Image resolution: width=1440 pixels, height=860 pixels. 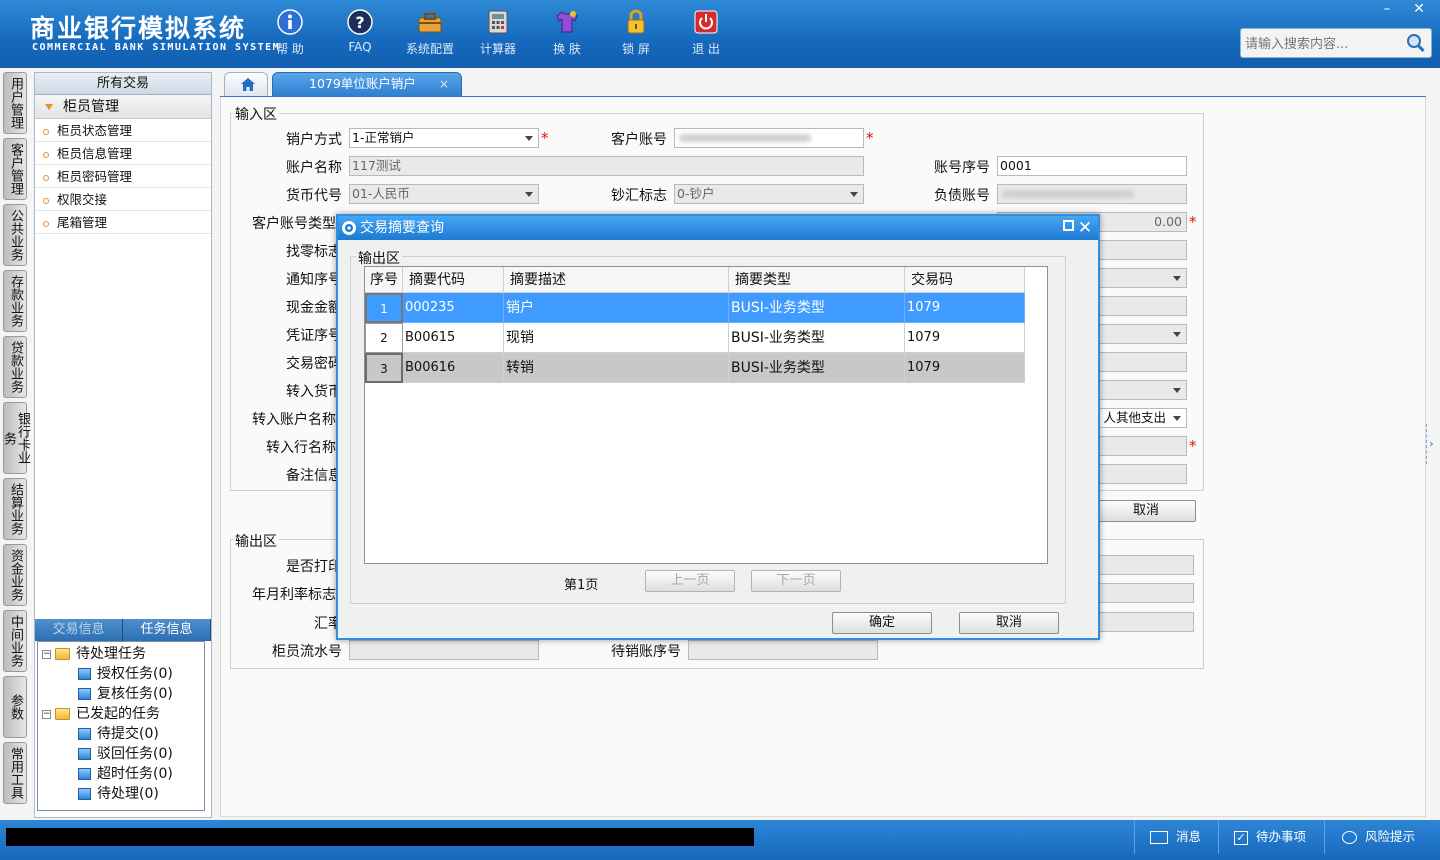 I want to click on messages-button: 消息, so click(x=1175, y=837).